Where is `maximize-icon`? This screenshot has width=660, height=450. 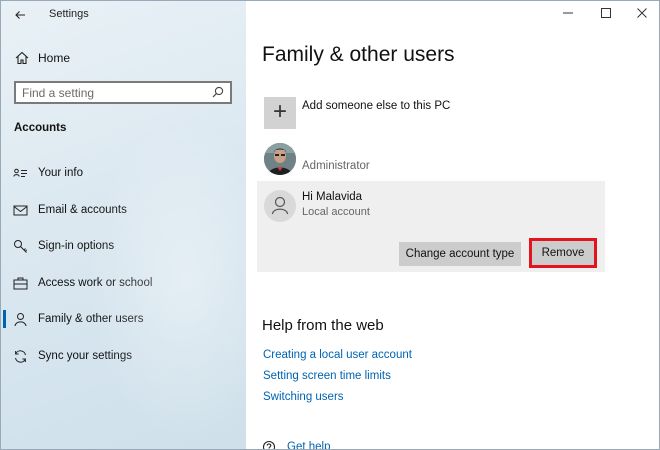
maximize-icon is located at coordinates (606, 13).